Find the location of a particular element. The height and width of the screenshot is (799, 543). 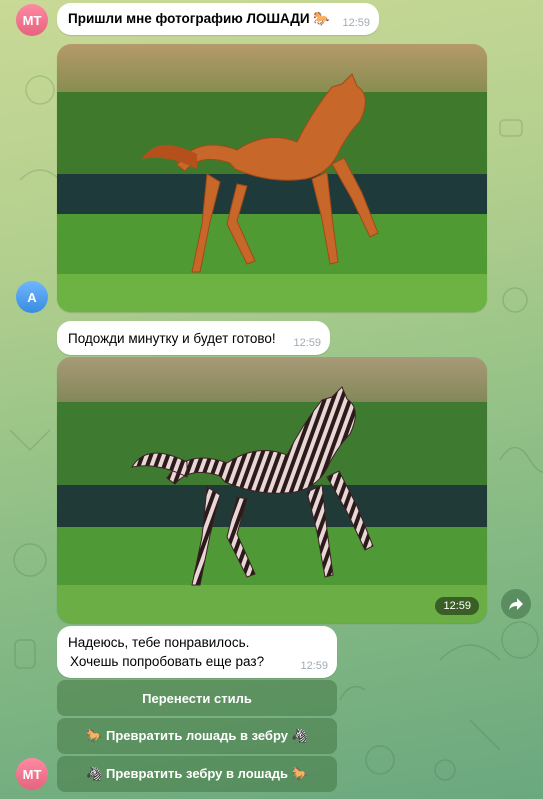

avatar-initials: A is located at coordinates (32, 297).